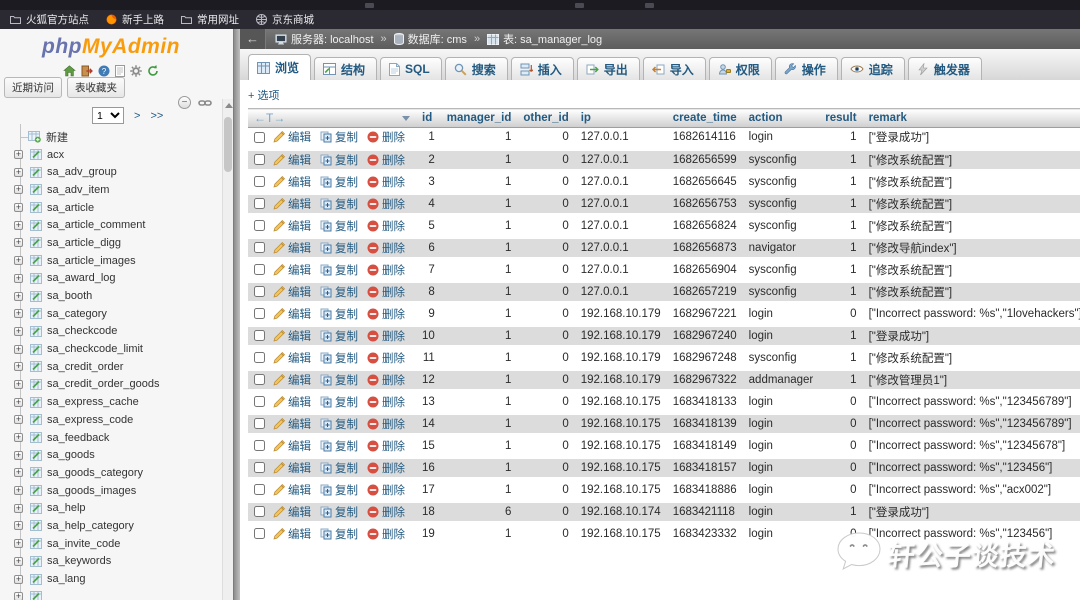 This screenshot has height=600, width=1080. I want to click on tab-operations: 操作, so click(806, 68).